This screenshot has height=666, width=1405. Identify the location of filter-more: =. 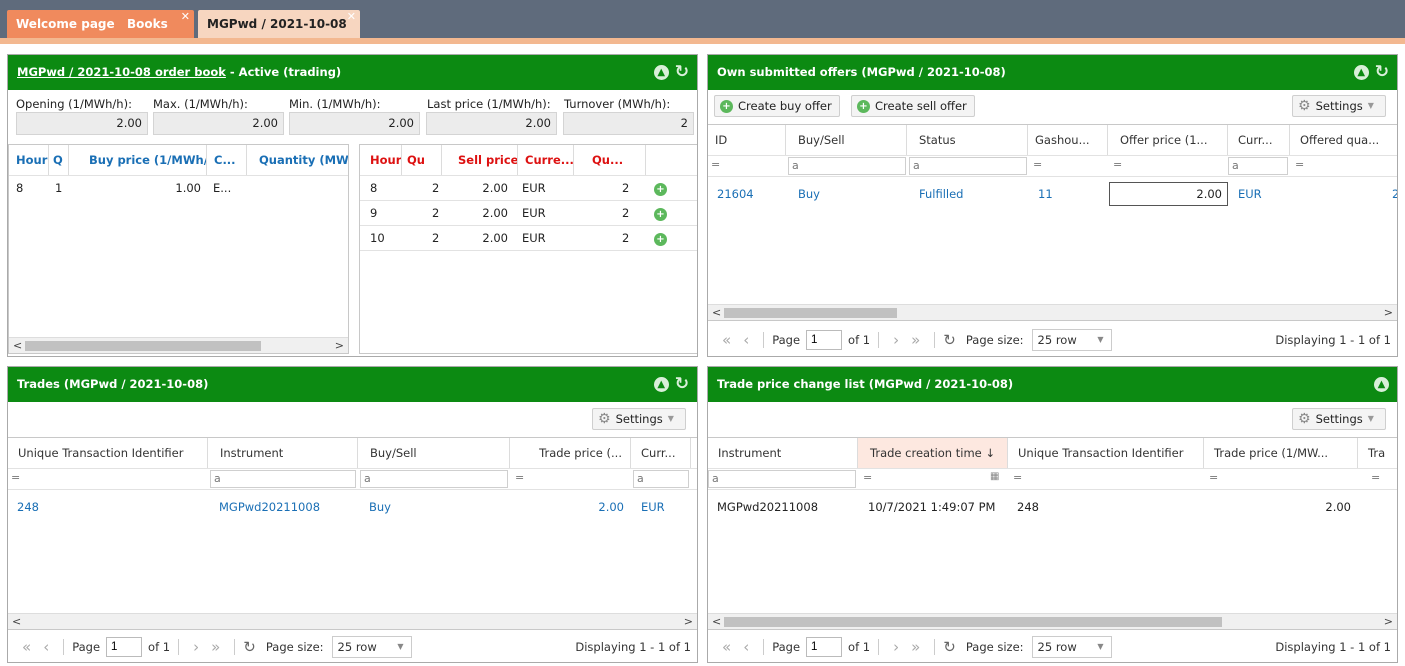
(1382, 479).